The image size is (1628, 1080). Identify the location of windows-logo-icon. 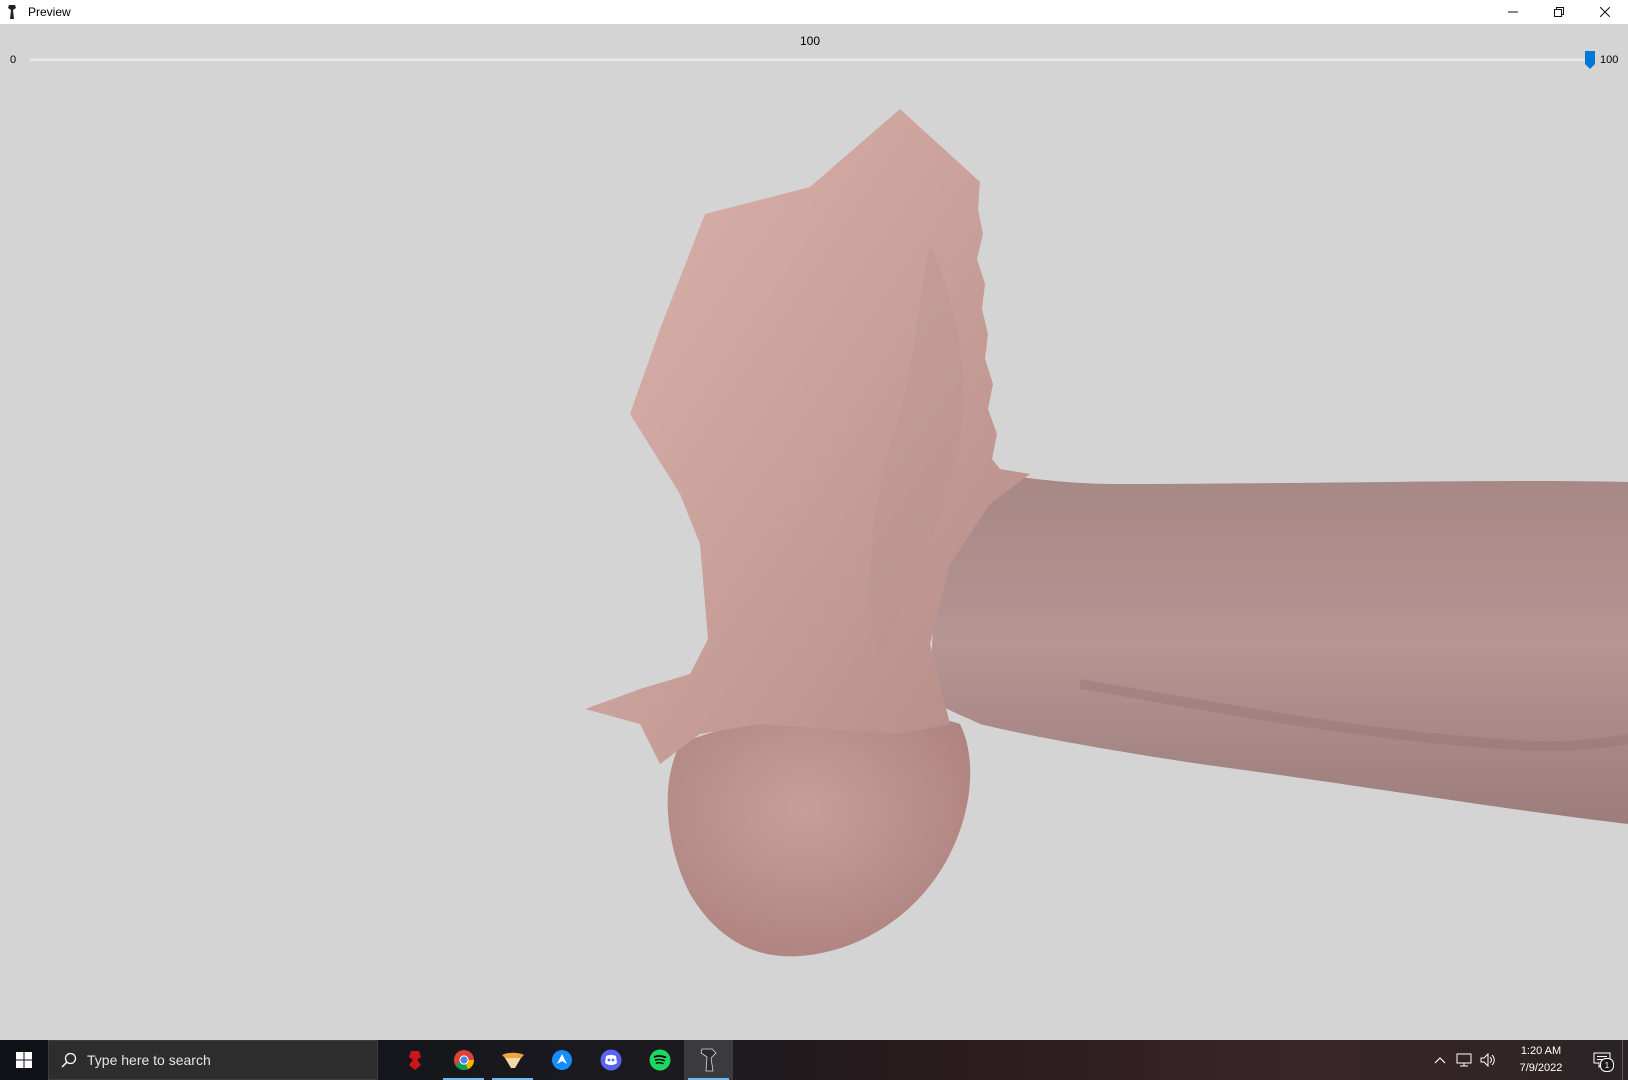
(24, 1060).